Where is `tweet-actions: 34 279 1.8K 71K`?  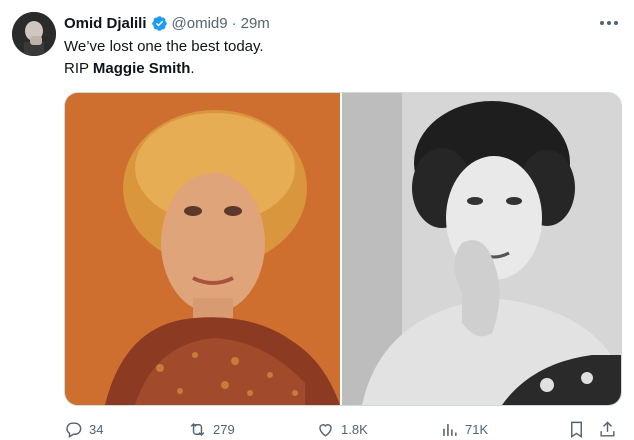 tweet-actions: 34 279 1.8K 71K is located at coordinates (342, 429).